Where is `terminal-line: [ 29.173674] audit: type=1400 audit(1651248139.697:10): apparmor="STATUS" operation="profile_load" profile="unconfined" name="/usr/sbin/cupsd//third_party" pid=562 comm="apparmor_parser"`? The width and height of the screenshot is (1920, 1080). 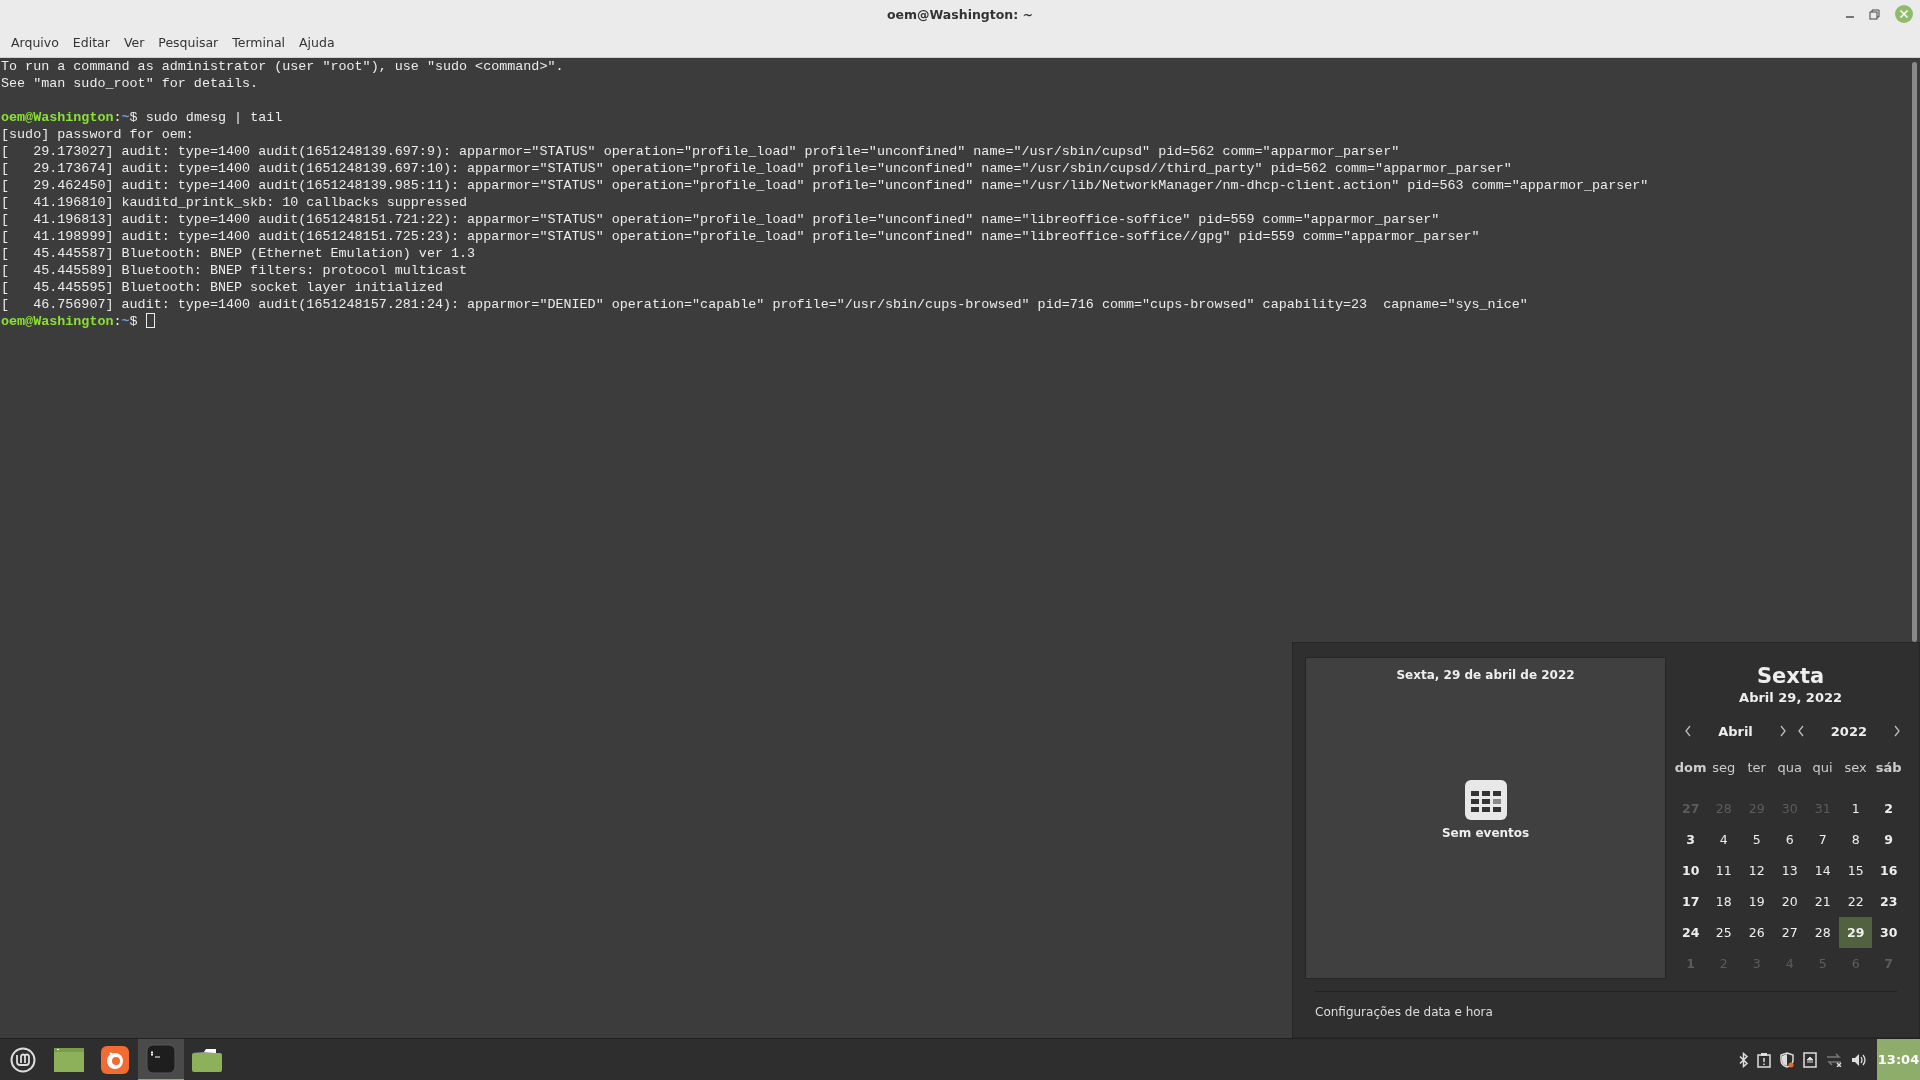 terminal-line: [ 29.173674] audit: type=1400 audit(1651248139.697:10): apparmor="STATUS" operation="profile_load" profile="unconfined" name="/usr/sbin/cupsd//third_party" pid=562 comm="apparmor_parser" is located at coordinates (757, 168).